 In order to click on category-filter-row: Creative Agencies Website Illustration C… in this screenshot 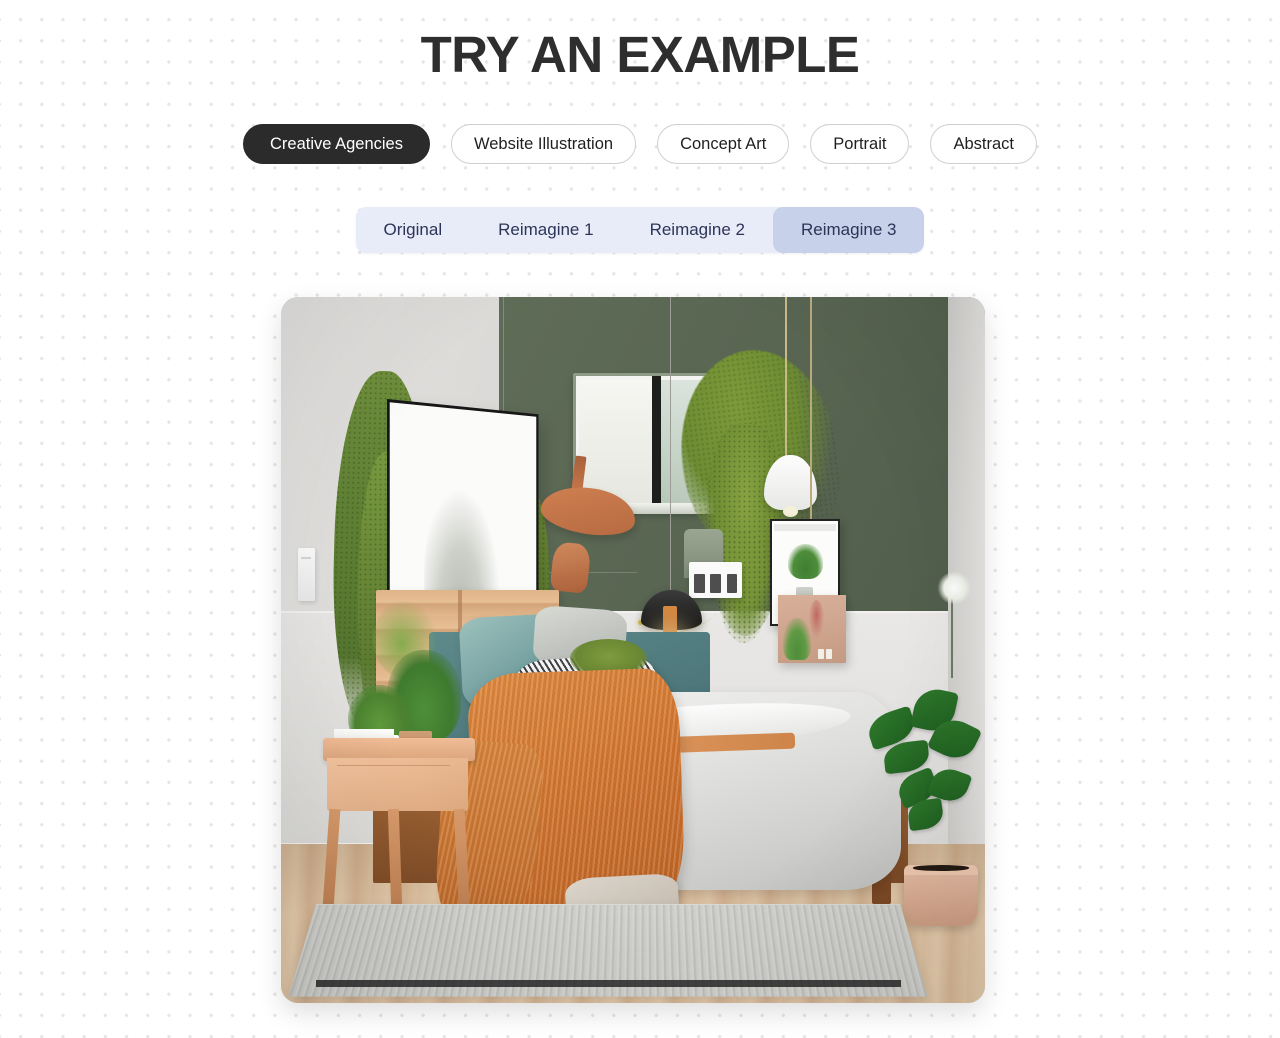, I will do `click(640, 144)`.